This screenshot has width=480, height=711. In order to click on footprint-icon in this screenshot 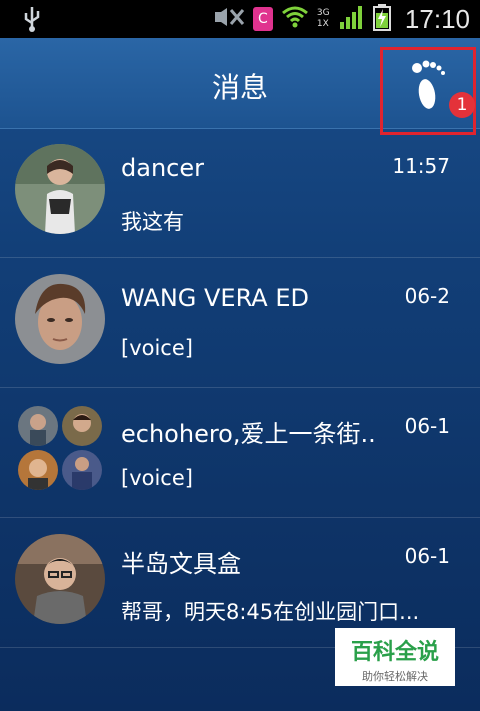, I will do `click(428, 84)`.